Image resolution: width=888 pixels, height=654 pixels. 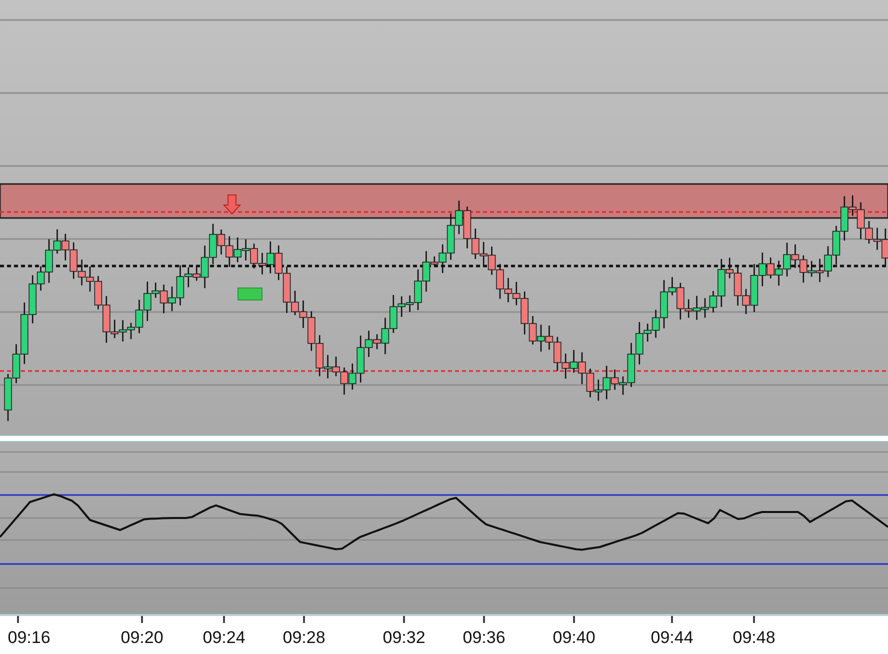 I want to click on time-label: 09:40, so click(x=574, y=638).